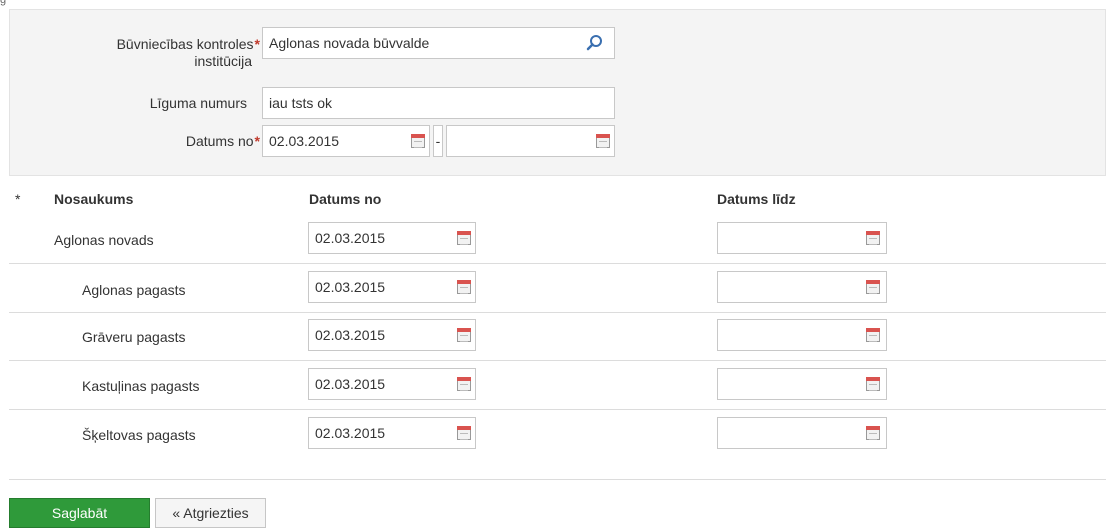  I want to click on back-button: « Atgriezties, so click(210, 513).